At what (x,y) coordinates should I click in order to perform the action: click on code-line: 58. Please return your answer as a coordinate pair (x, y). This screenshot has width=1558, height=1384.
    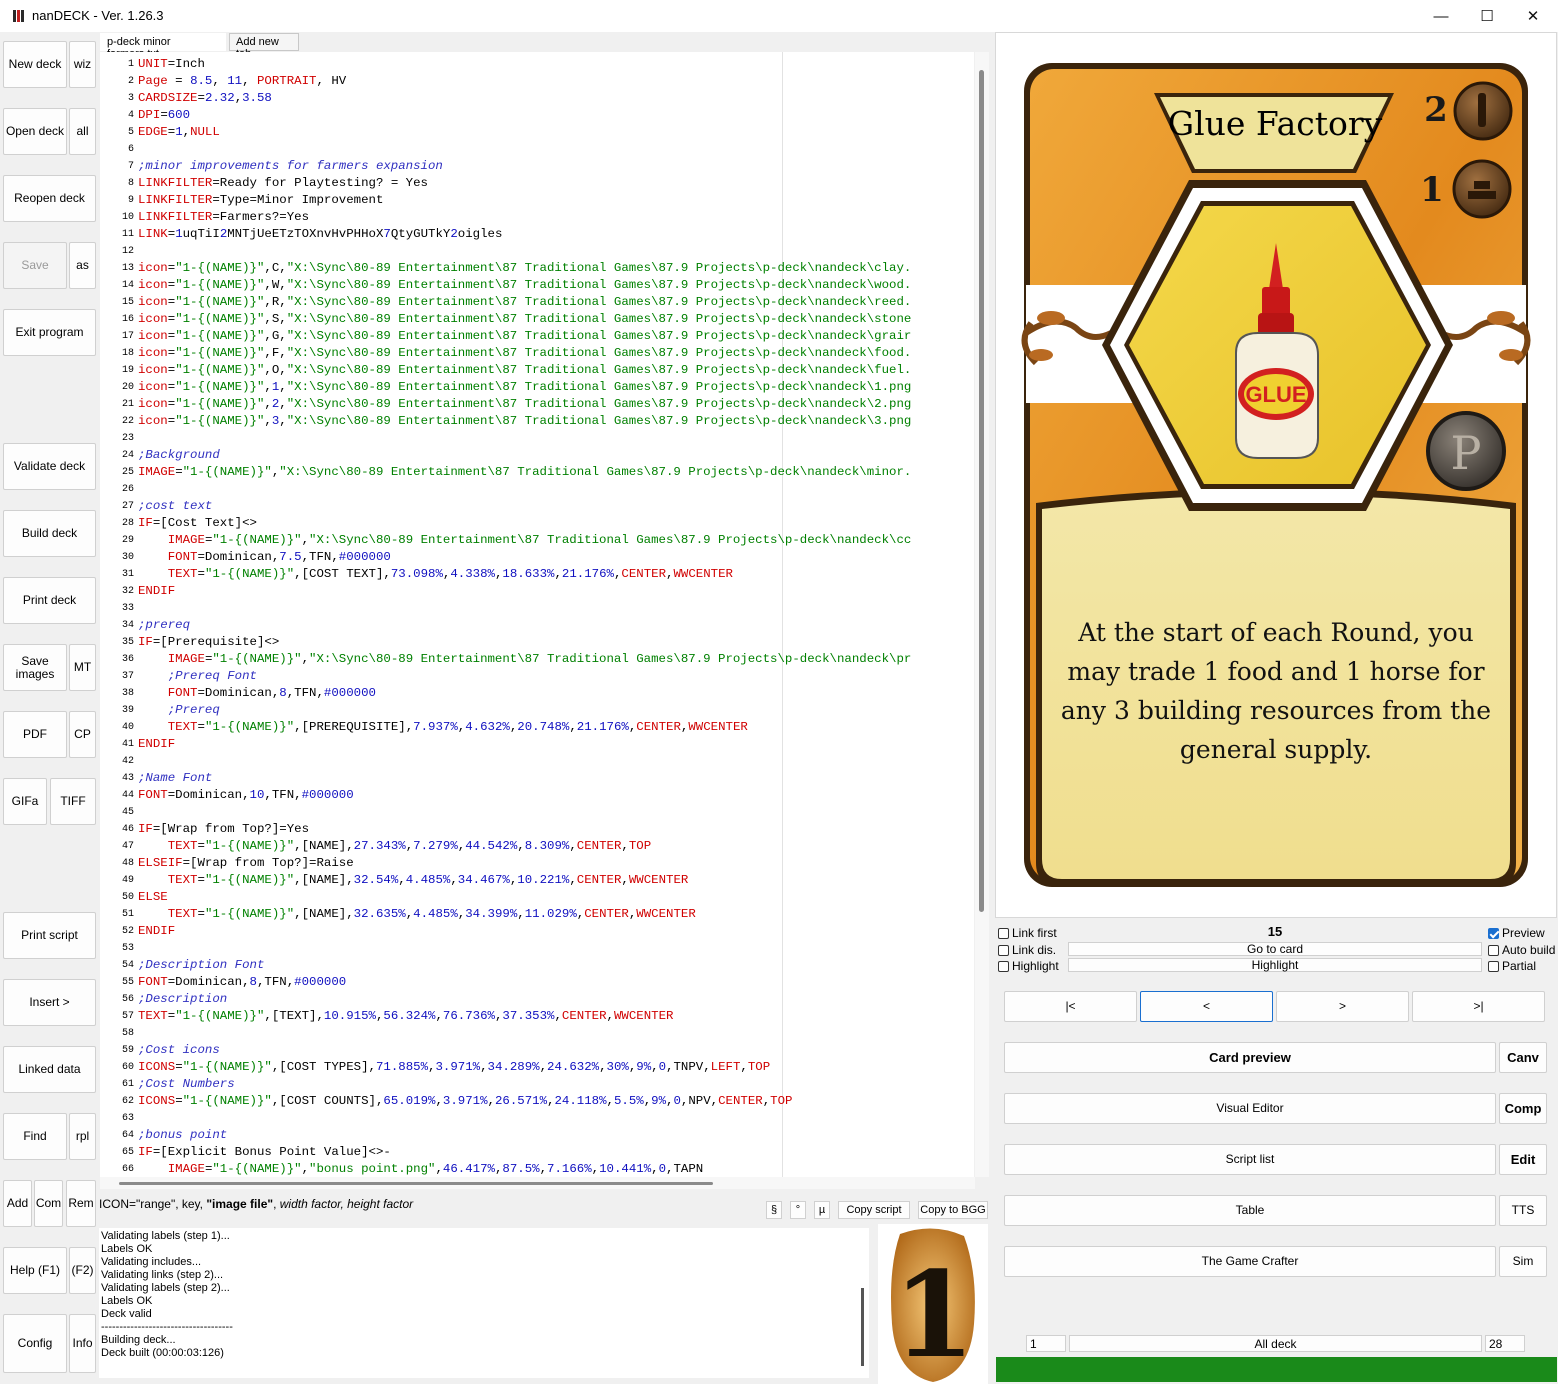
    Looking at the image, I should click on (537, 1033).